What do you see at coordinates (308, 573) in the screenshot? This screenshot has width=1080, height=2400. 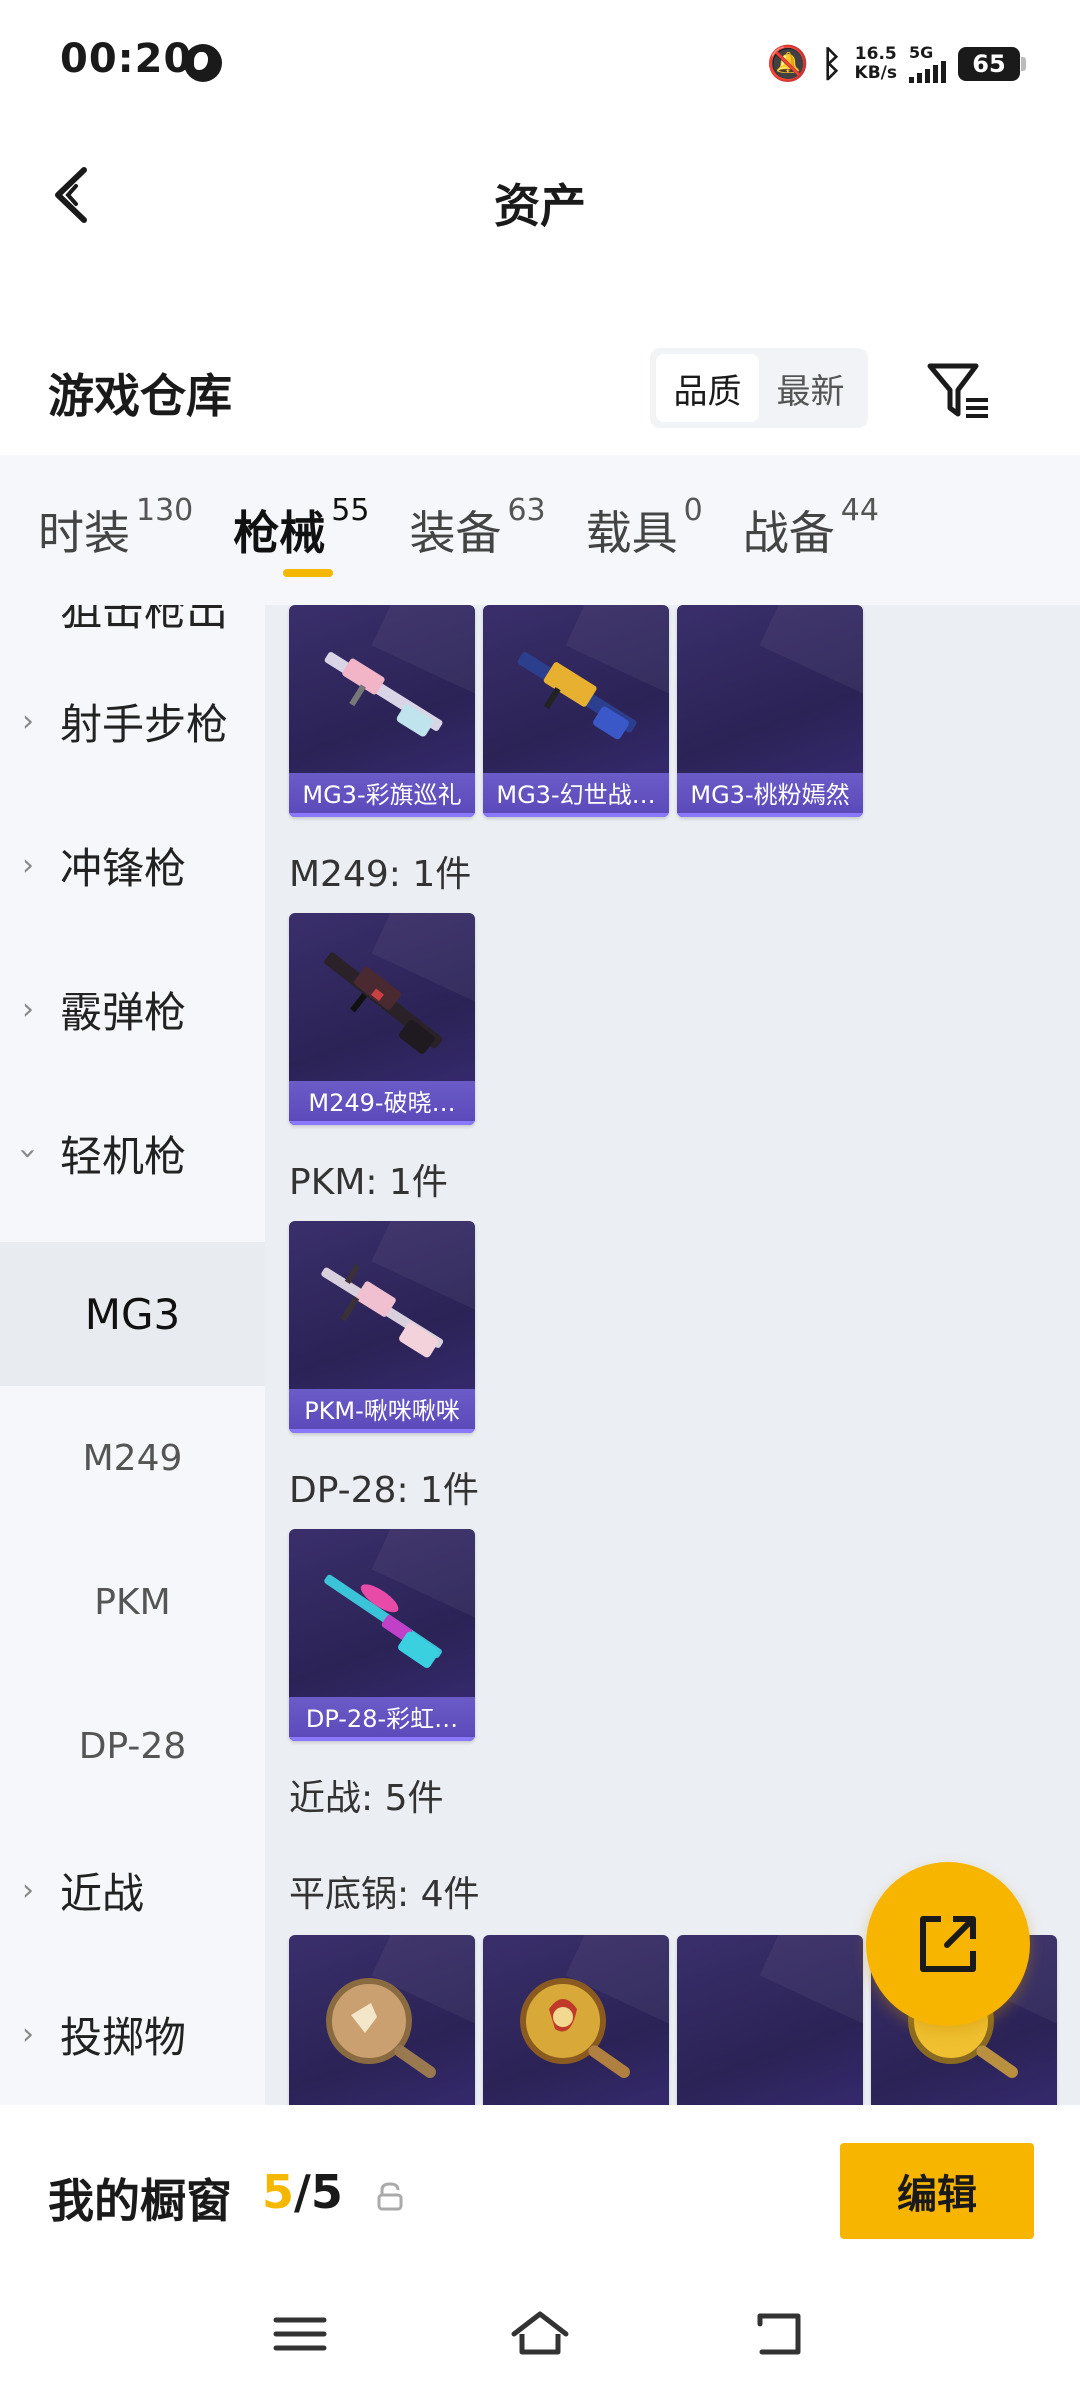 I see `active-tab-indicator` at bounding box center [308, 573].